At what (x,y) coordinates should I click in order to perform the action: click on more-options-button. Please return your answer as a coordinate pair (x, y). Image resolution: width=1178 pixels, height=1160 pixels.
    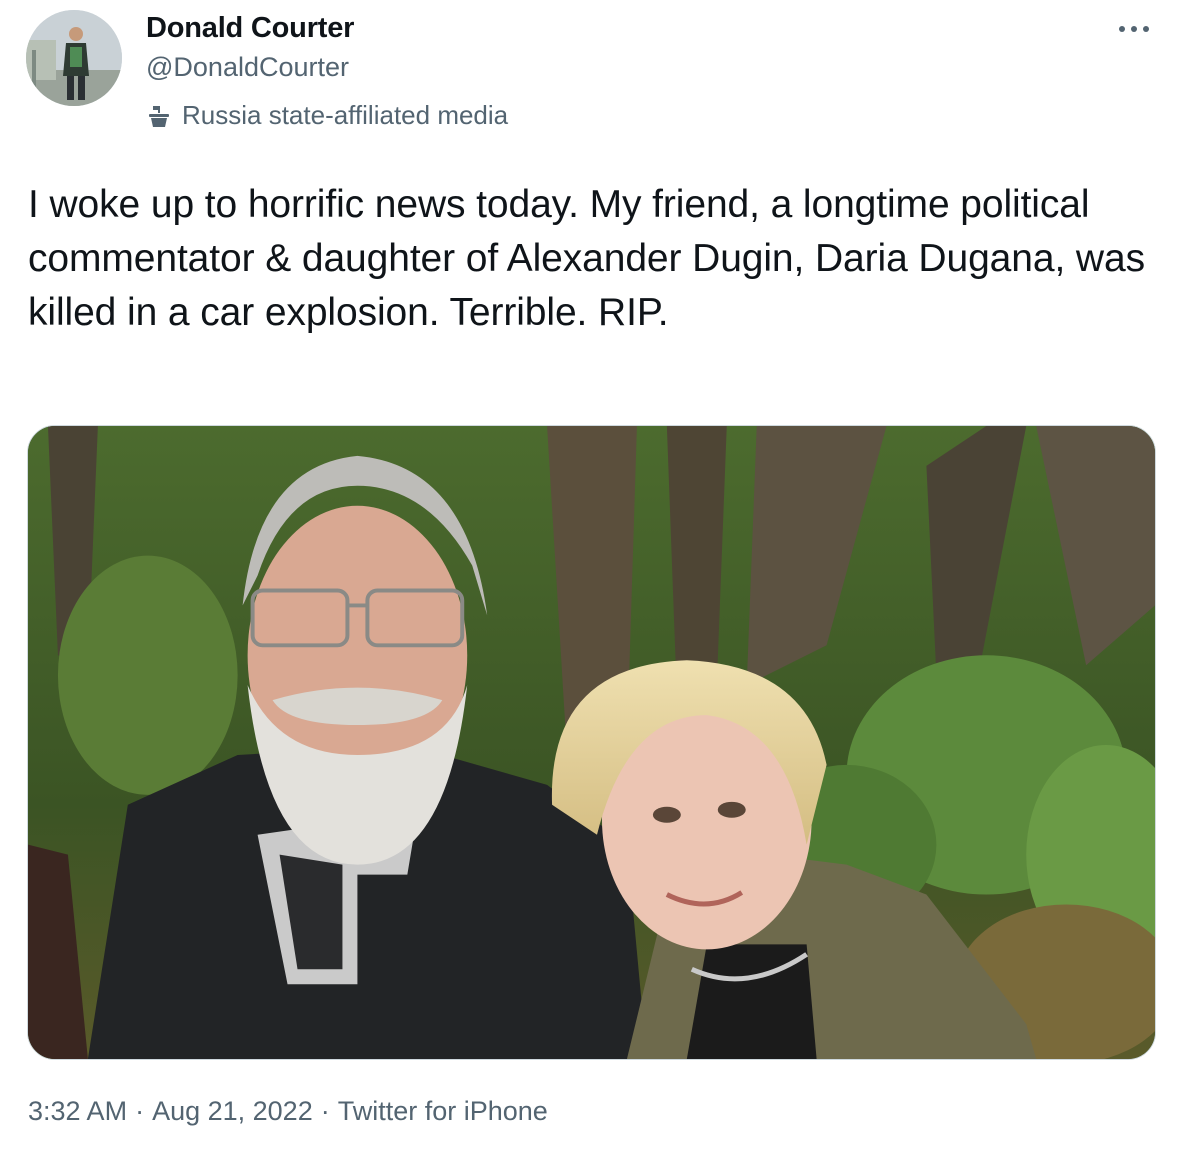
    Looking at the image, I should click on (1134, 29).